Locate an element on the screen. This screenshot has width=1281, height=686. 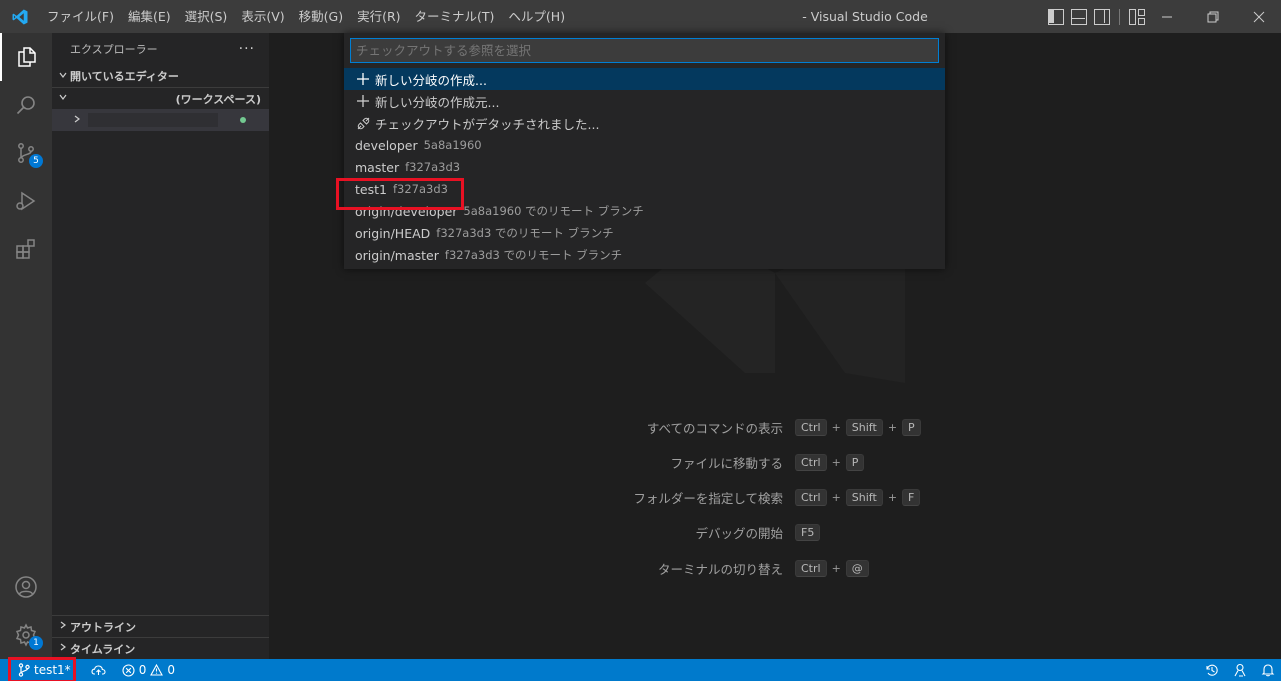
menu-terminal: ターミナル(T) is located at coordinates (455, 16).